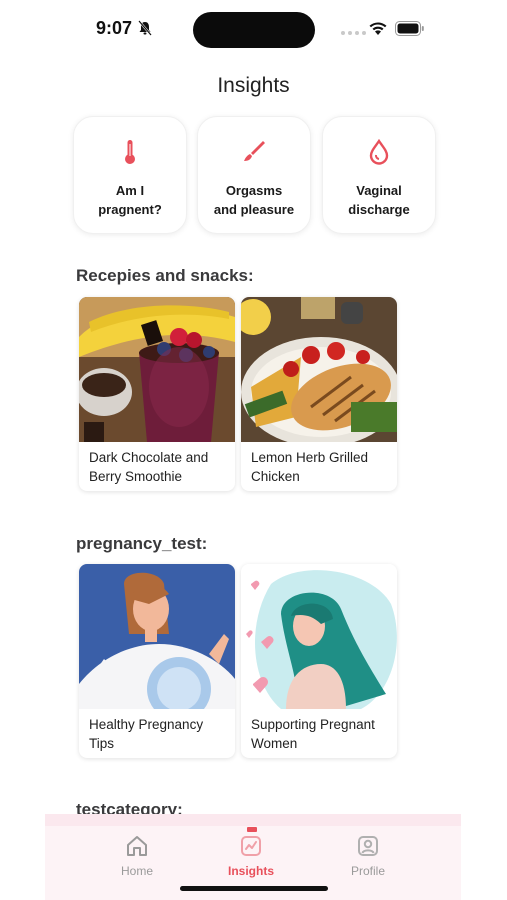 This screenshot has height=900, width=507. Describe the element at coordinates (254, 175) in the screenshot. I see `topic-card-orgasms: Orgasms and pleasure` at that location.